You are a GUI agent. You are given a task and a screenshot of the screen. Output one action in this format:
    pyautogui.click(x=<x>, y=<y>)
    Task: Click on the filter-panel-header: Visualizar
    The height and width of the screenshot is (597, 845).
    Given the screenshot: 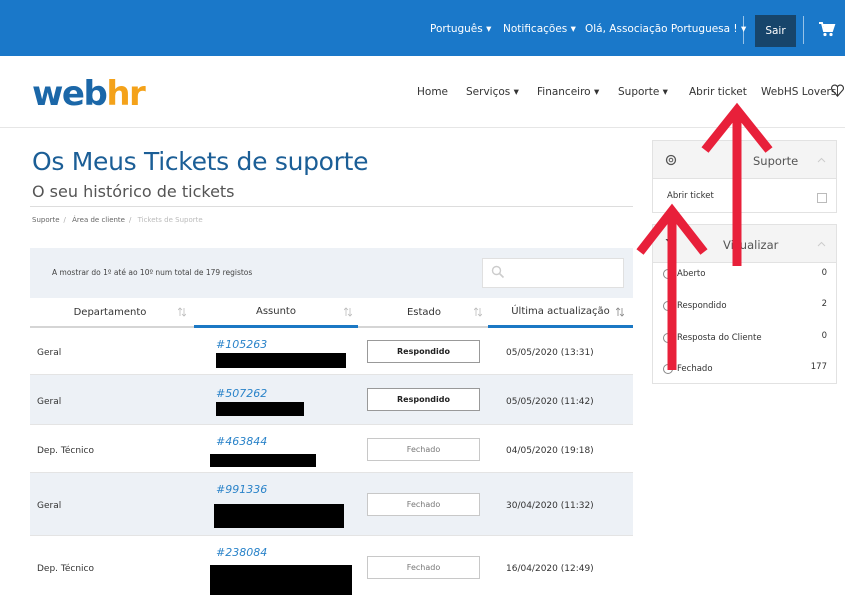 What is the action you would take?
    pyautogui.click(x=744, y=244)
    